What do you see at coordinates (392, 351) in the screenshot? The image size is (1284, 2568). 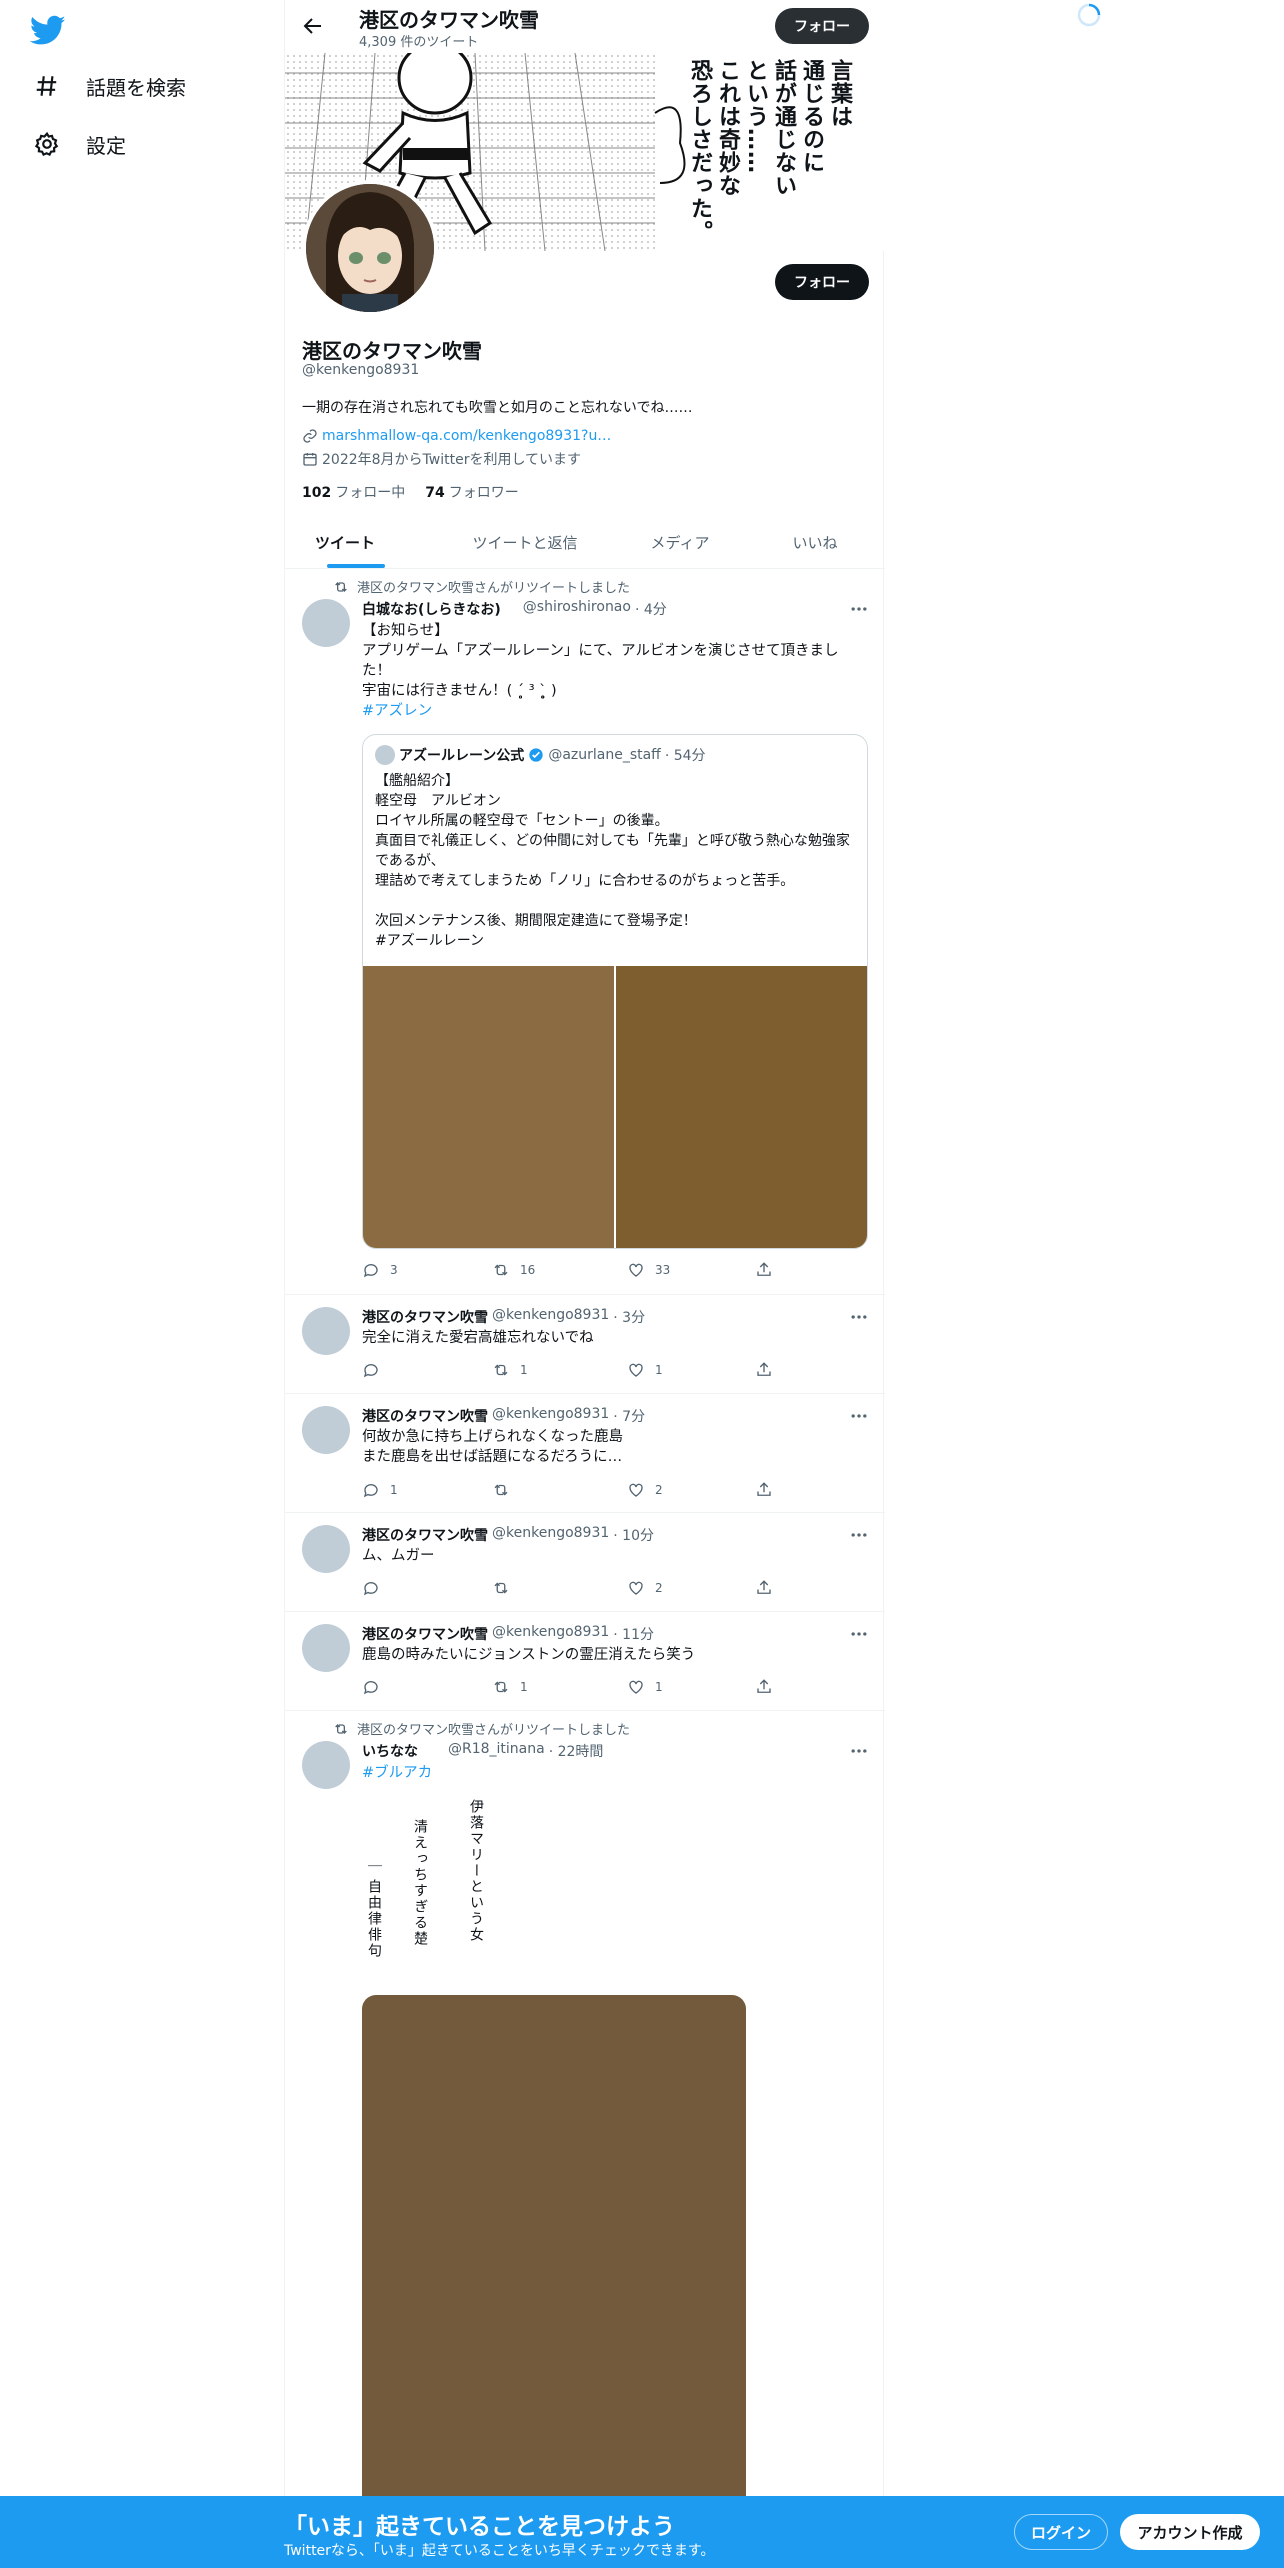 I see `profile-name: 港区のタワマン吹雪` at bounding box center [392, 351].